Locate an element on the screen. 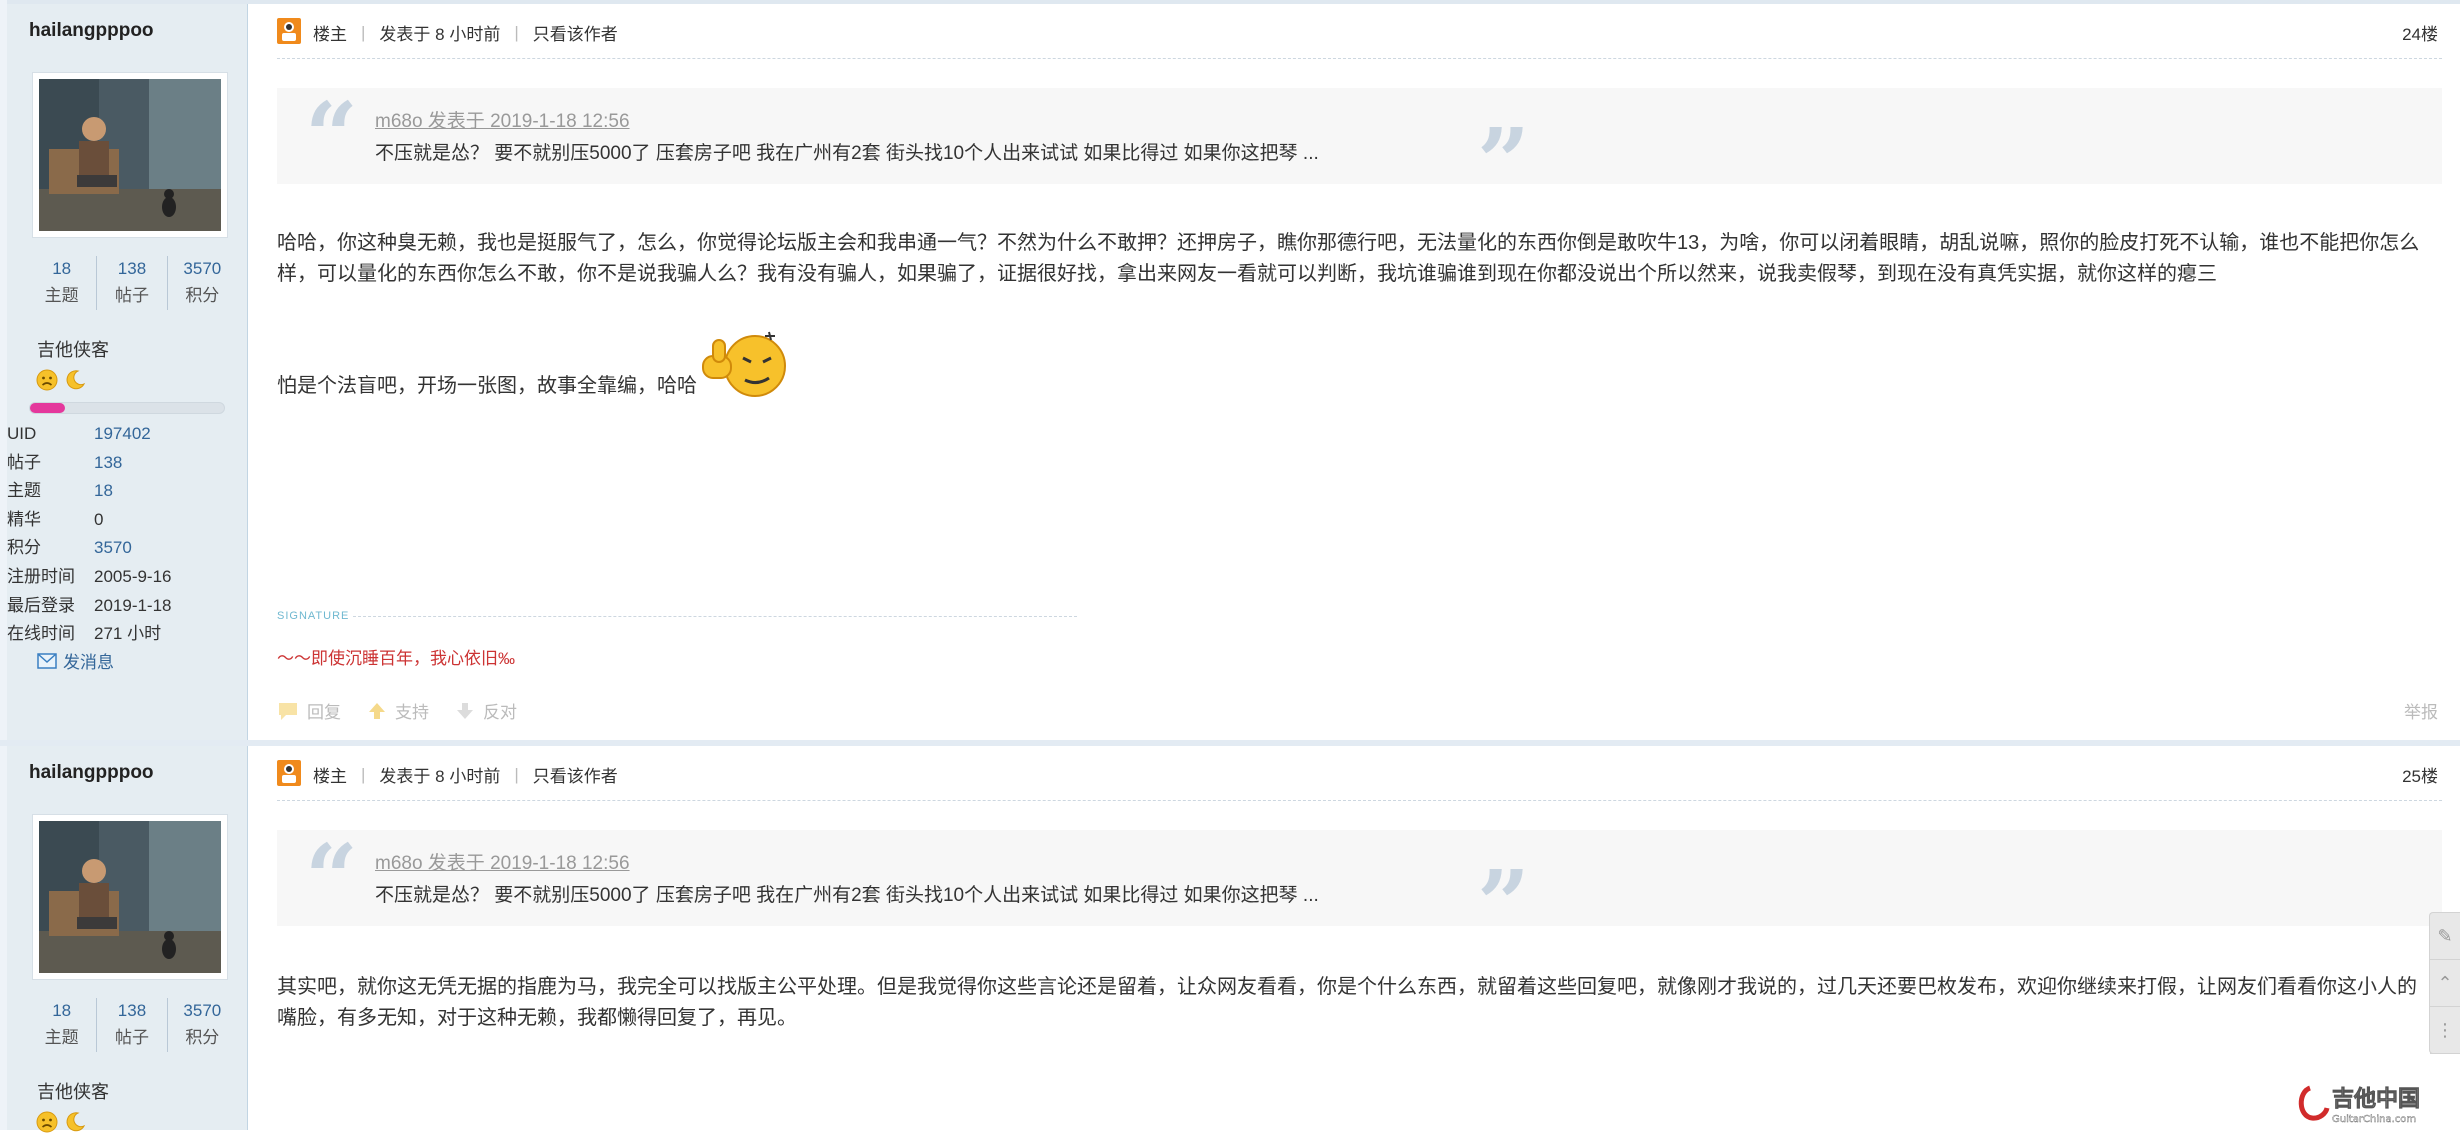  post-meta: 楼主 | 发表于 8 小时前 | 只看该作者 is located at coordinates (465, 774).